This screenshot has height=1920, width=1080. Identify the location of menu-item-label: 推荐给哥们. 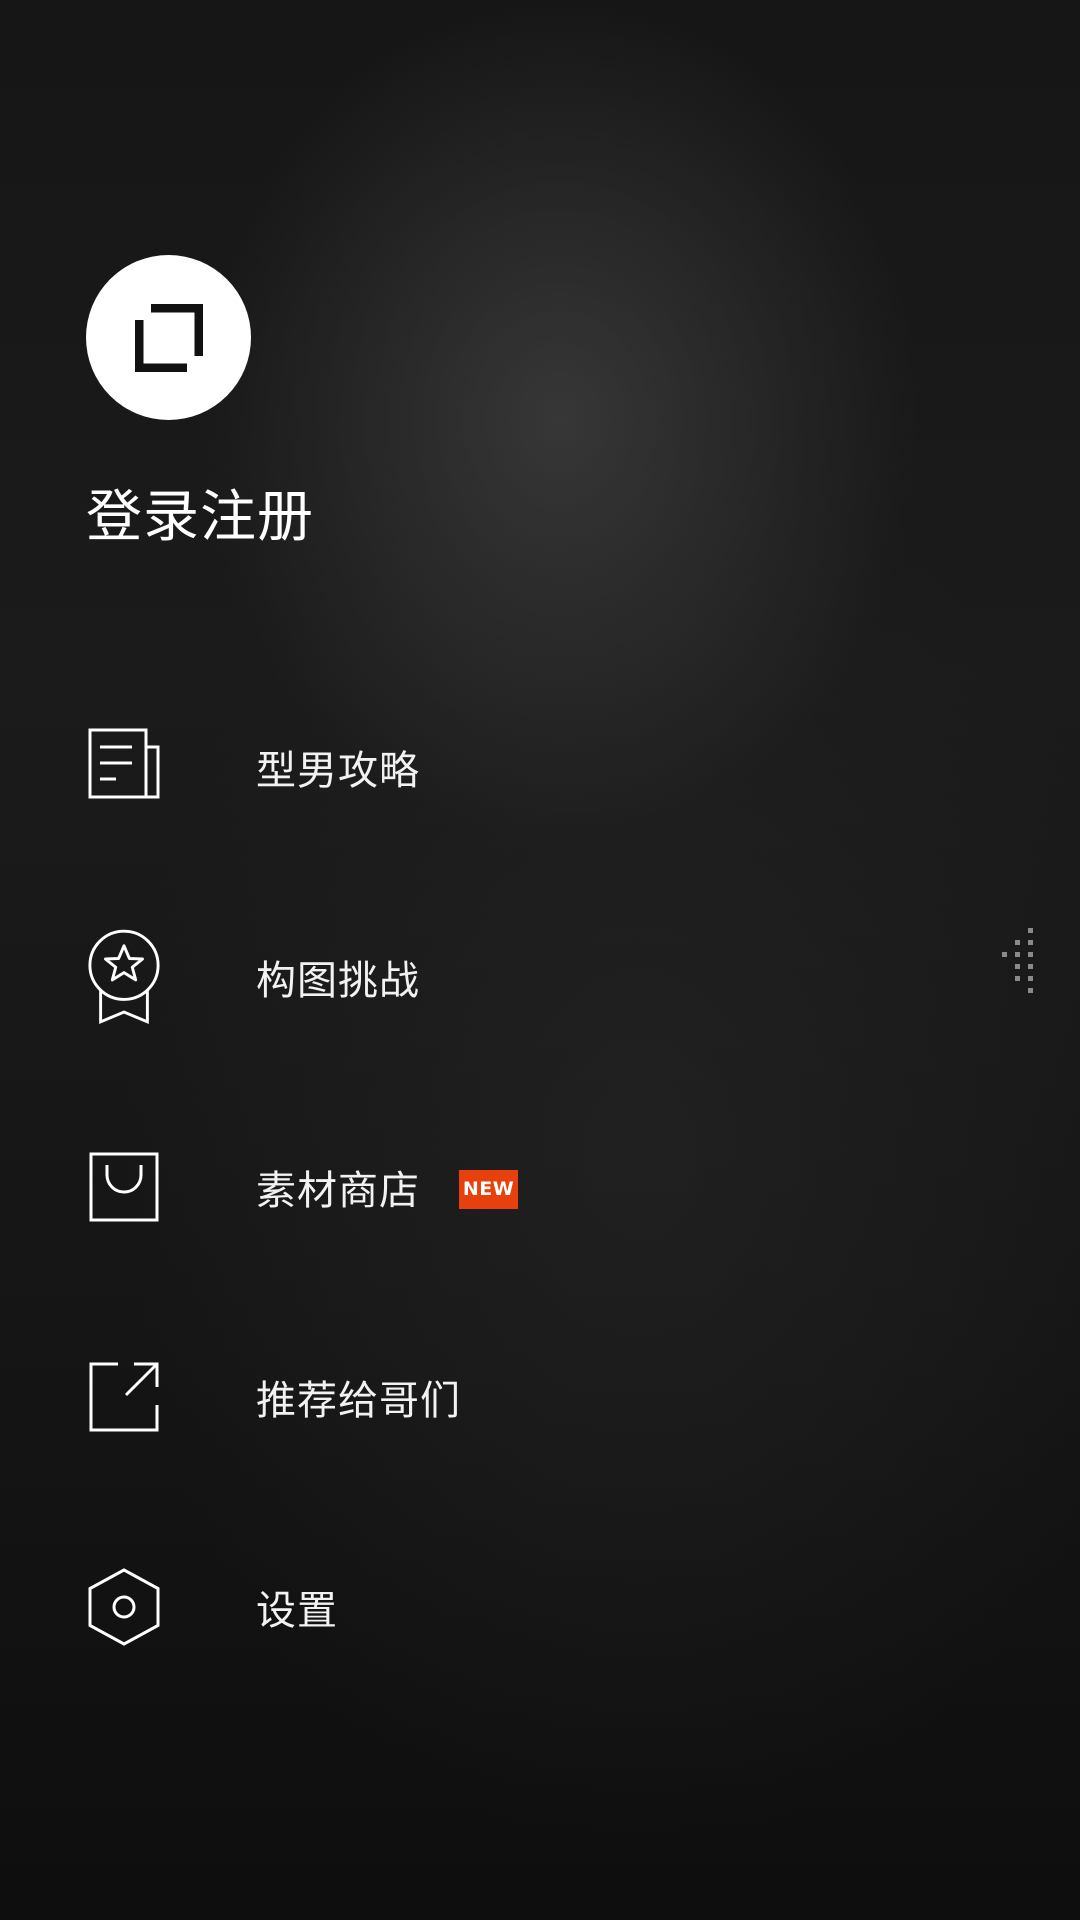
(358, 1401).